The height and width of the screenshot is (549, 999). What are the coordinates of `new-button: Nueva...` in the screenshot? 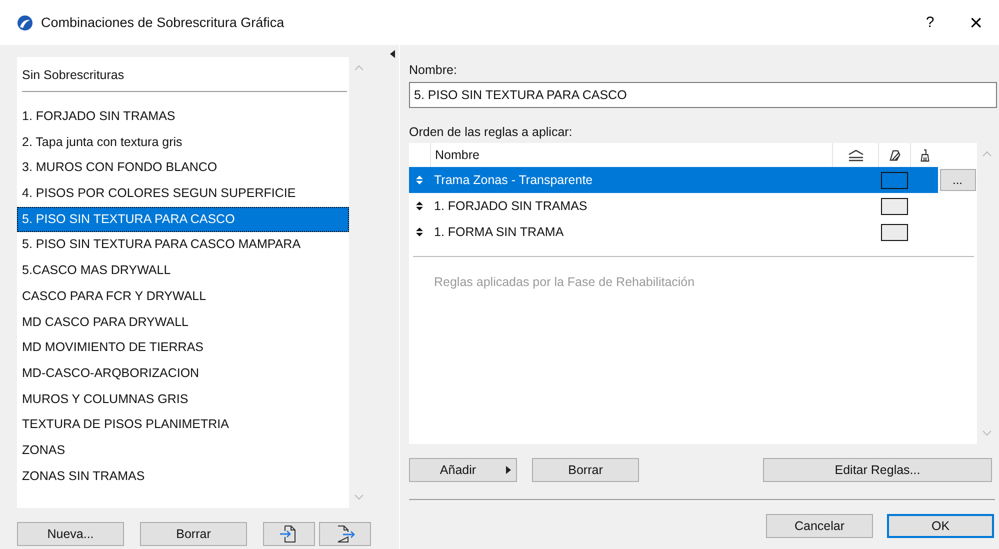 It's located at (70, 534).